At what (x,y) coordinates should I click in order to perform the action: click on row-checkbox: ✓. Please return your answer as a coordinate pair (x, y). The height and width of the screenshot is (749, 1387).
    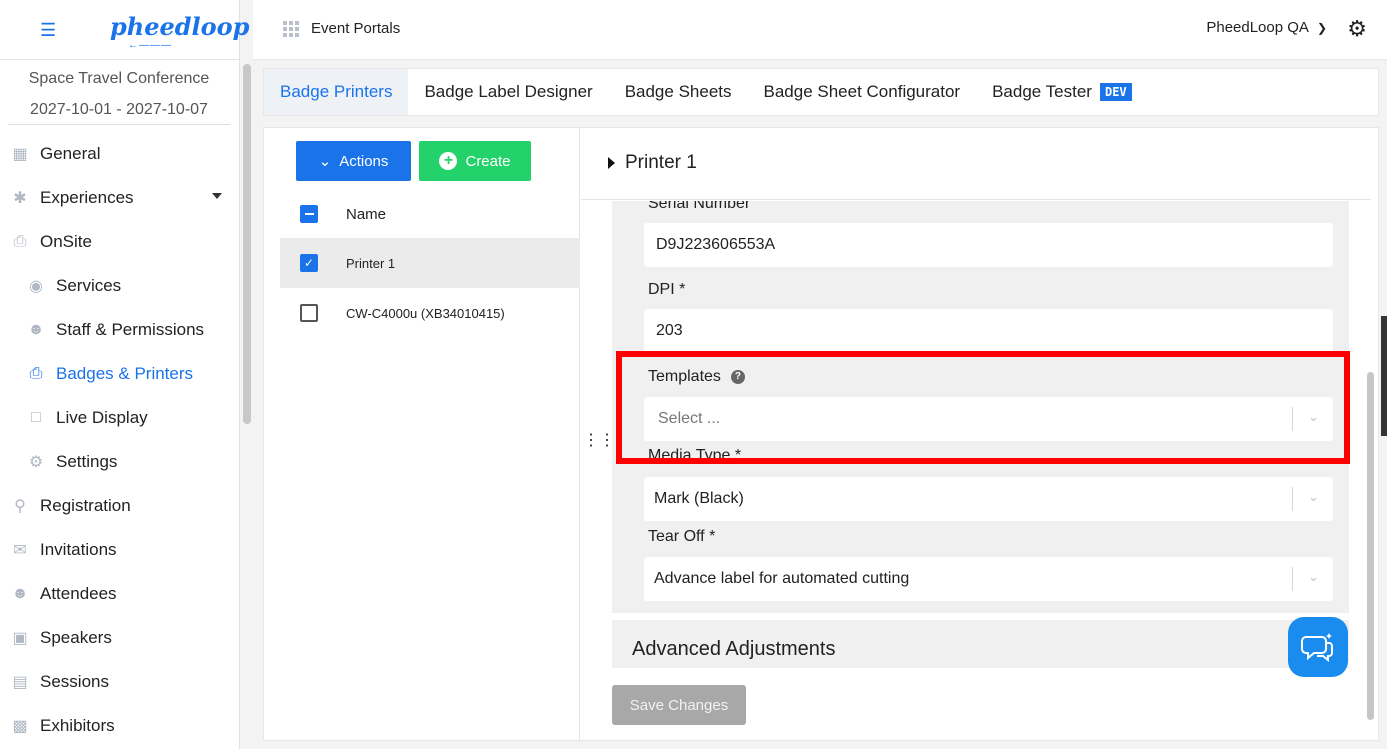
    Looking at the image, I should click on (309, 263).